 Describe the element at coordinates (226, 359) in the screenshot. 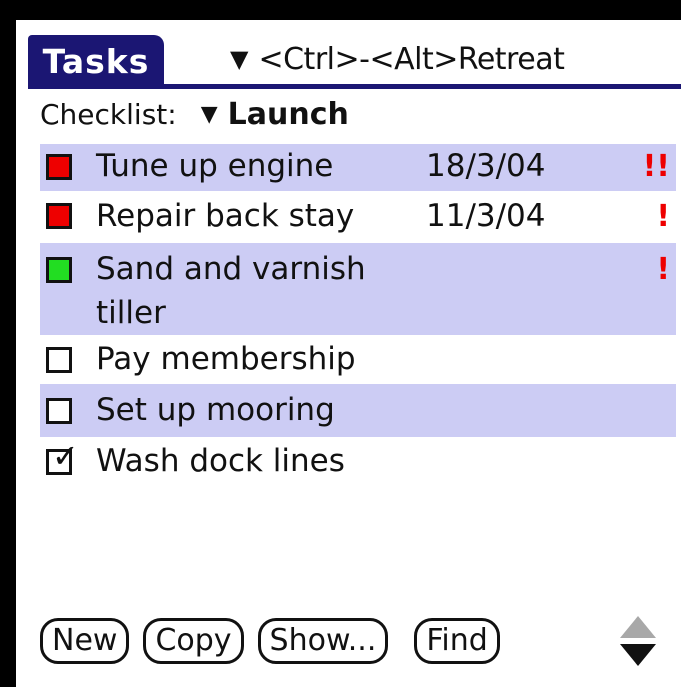

I see `task-description: Pay membership` at that location.